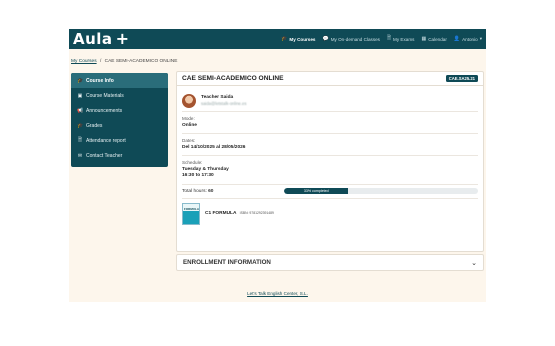 The width and height of the screenshot is (555, 346). I want to click on user-name: Antonio, so click(470, 39).